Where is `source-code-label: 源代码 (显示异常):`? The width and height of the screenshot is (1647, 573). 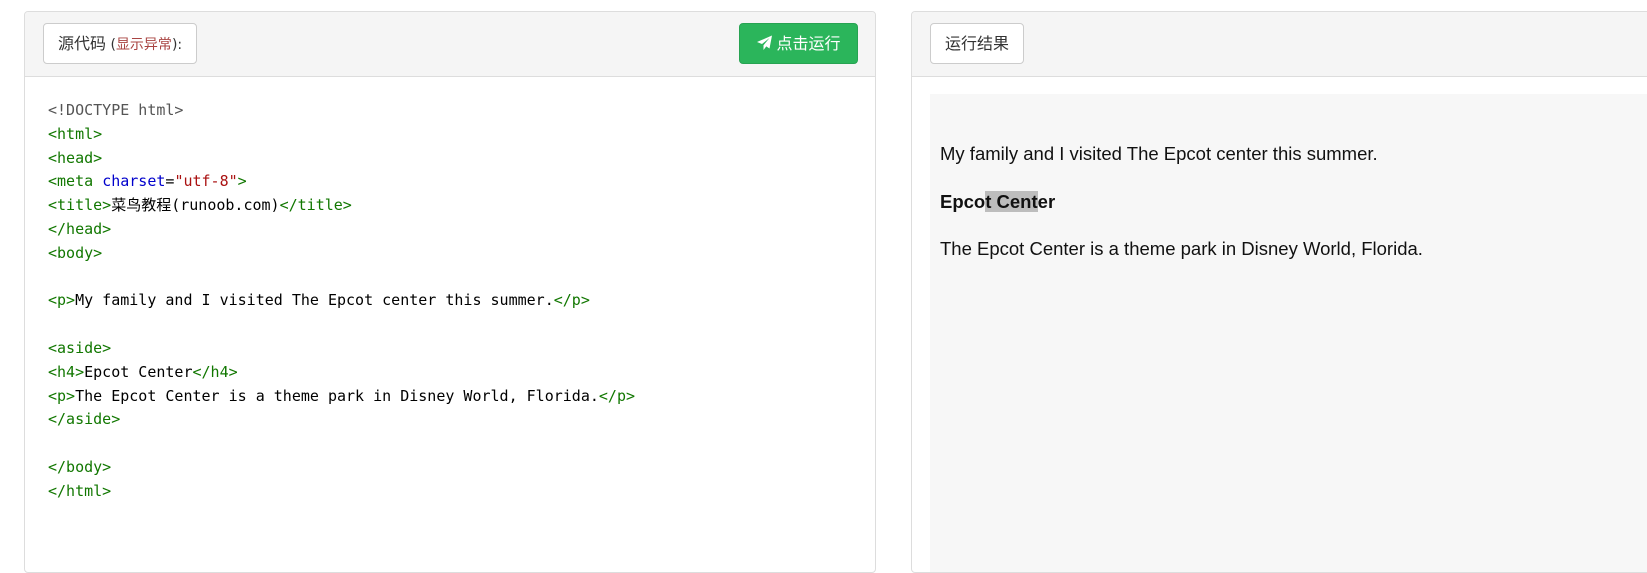
source-code-label: 源代码 (显示异常): is located at coordinates (120, 43).